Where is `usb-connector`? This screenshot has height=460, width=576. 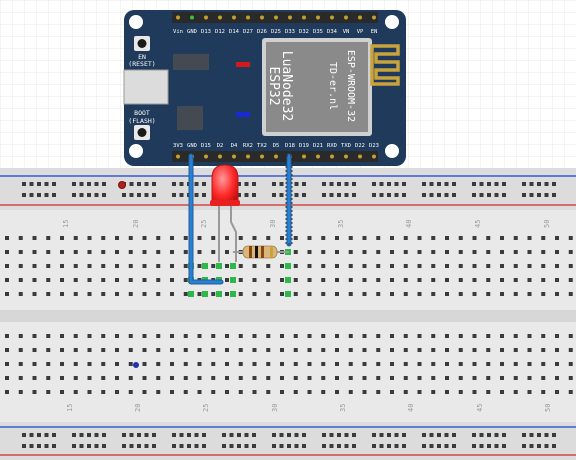
usb-connector is located at coordinates (146, 87).